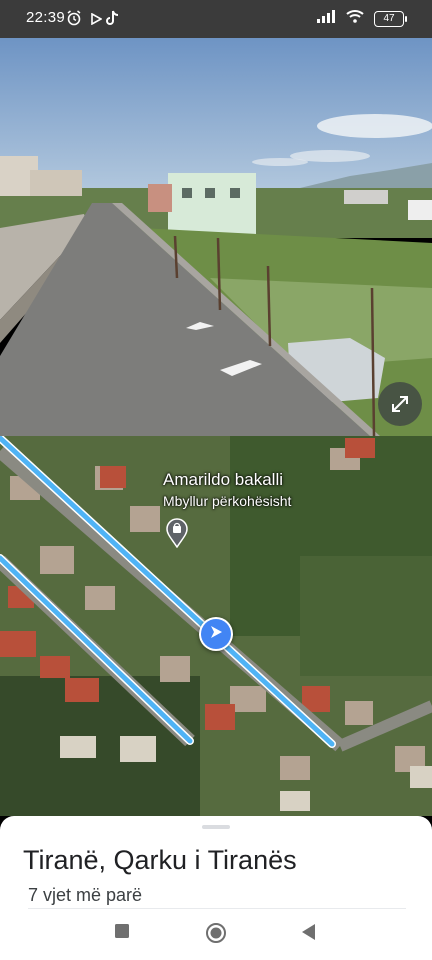  Describe the element at coordinates (74, 20) in the screenshot. I see `alarm-icon` at that location.